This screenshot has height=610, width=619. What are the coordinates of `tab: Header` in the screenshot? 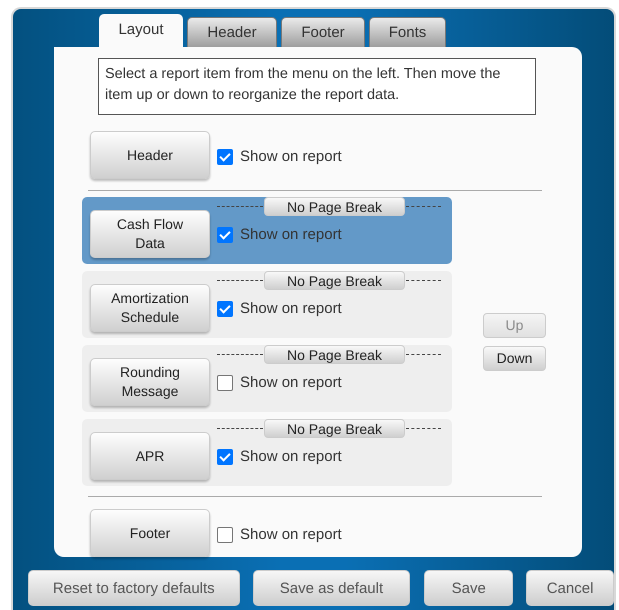 It's located at (232, 32).